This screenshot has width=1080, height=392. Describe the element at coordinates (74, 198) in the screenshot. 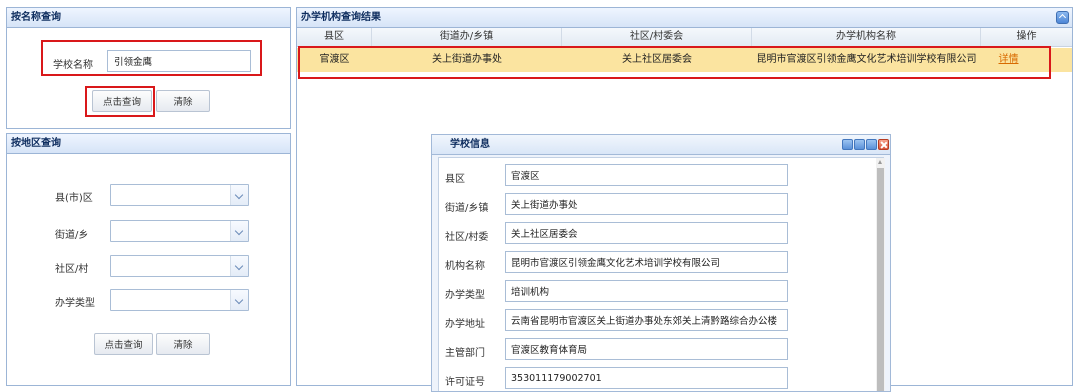

I see `county-label: 县(市)区` at that location.